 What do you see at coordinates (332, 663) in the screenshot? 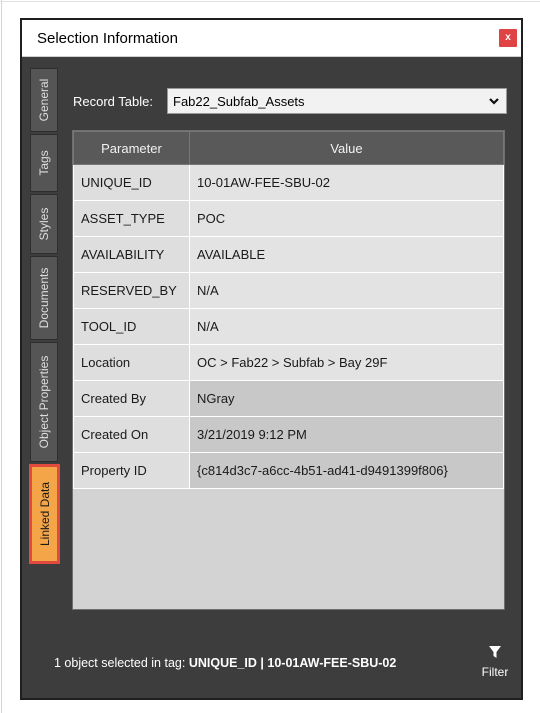
I see `status-tag-value: 10-01AW-FEE-SBU-02` at bounding box center [332, 663].